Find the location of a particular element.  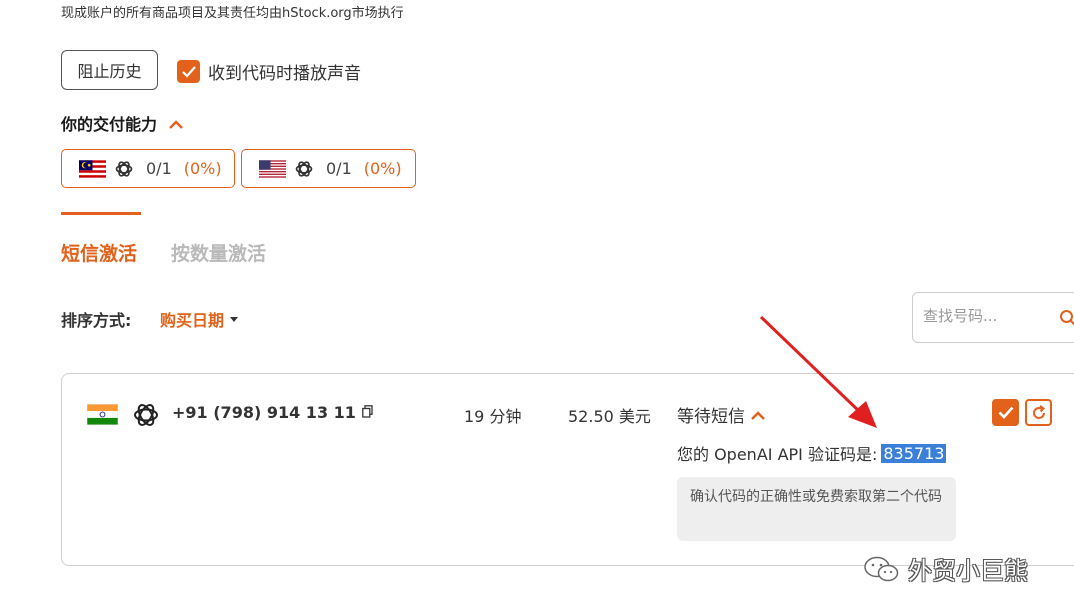

play-sound-checkbox is located at coordinates (188, 71).